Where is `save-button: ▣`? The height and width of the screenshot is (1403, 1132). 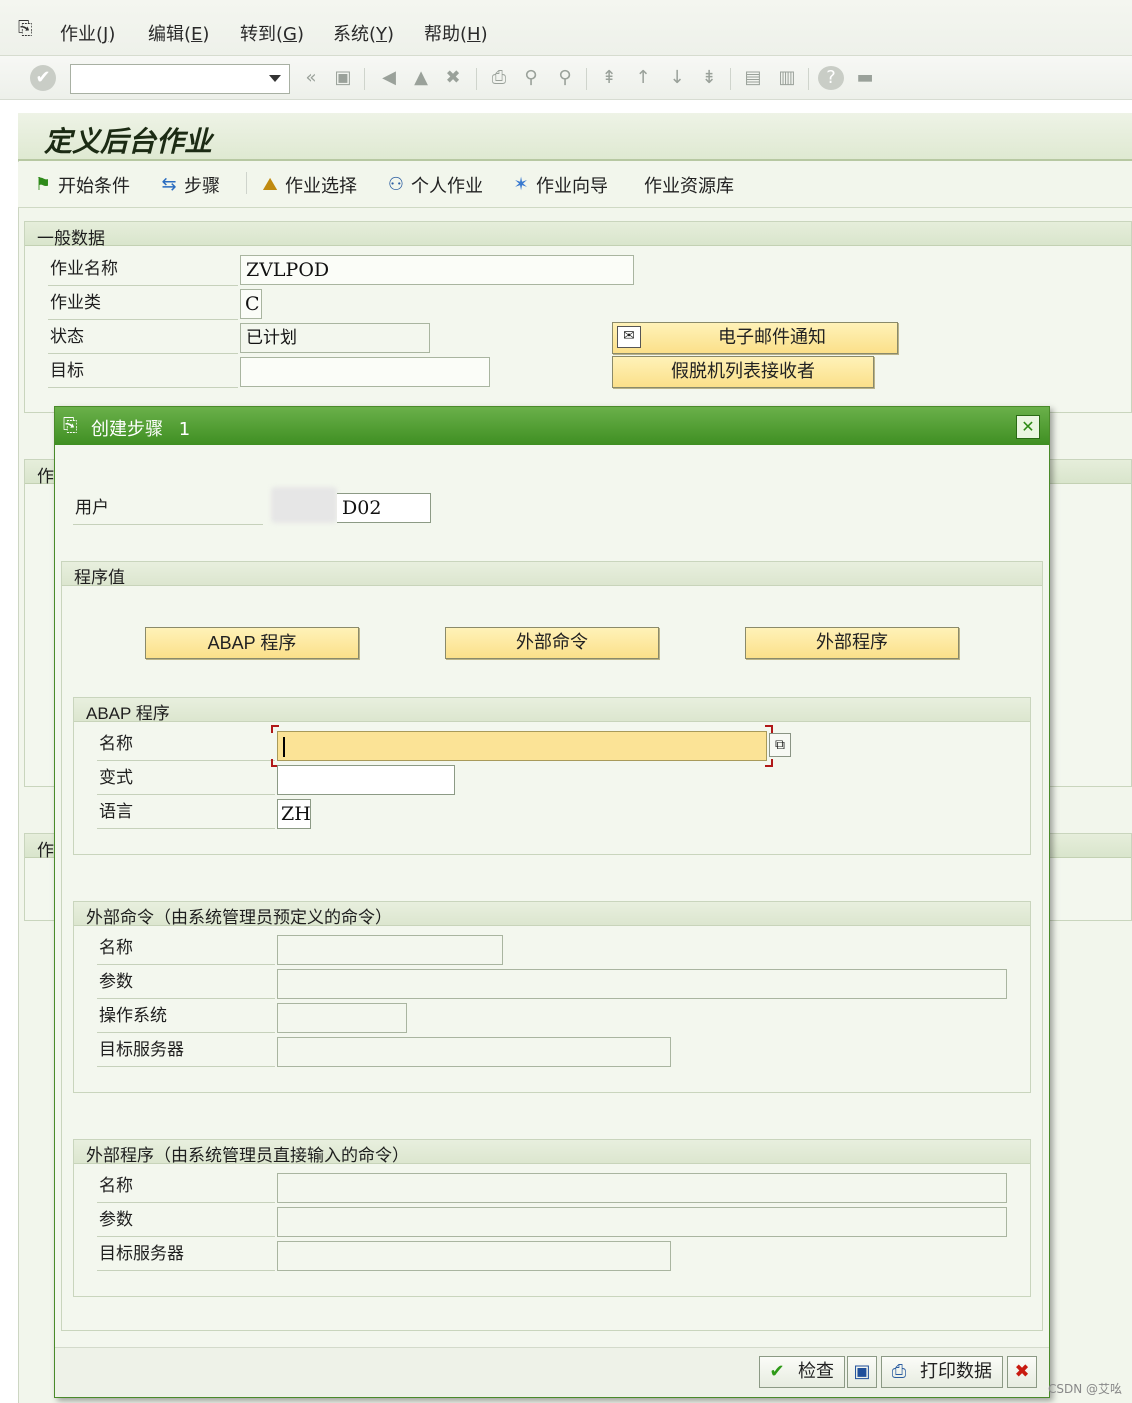 save-button: ▣ is located at coordinates (862, 1372).